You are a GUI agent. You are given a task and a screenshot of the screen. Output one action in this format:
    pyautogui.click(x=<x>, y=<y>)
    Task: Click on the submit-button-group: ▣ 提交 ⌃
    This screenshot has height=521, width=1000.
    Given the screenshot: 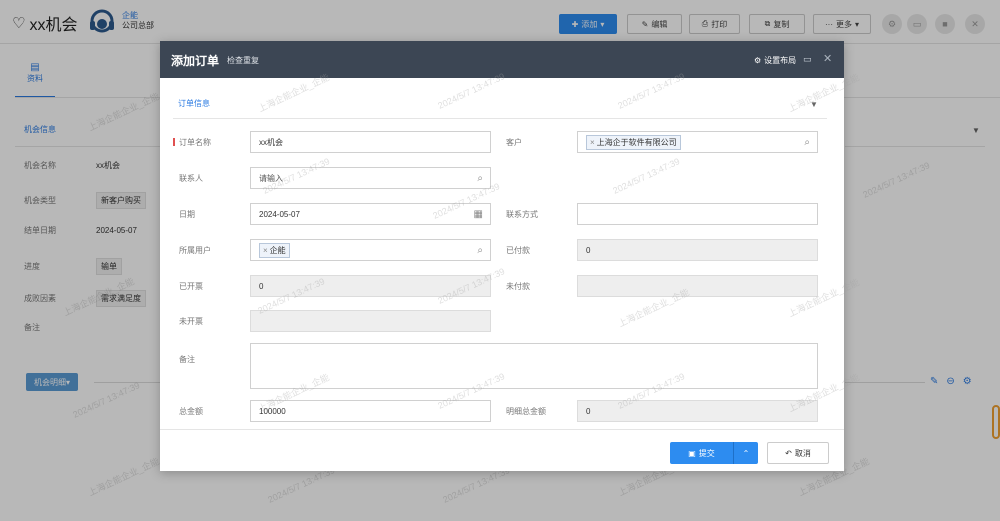 What is the action you would take?
    pyautogui.click(x=714, y=453)
    